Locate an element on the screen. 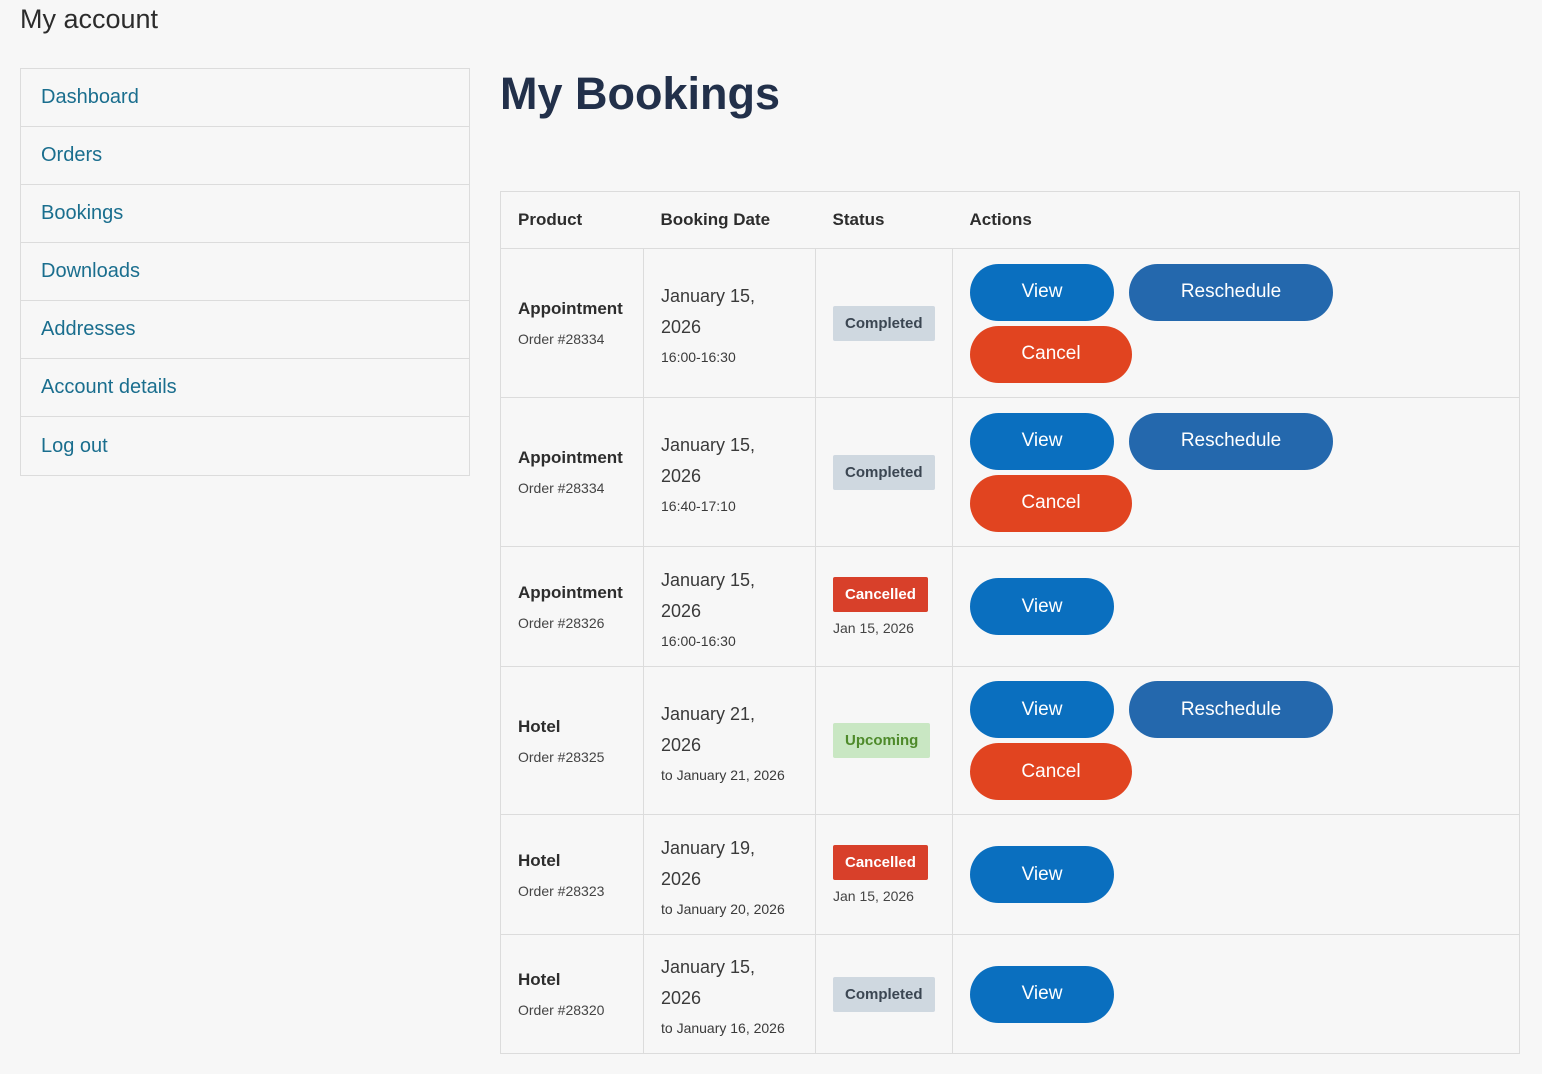 The width and height of the screenshot is (1542, 1074). product-cell: Hotel Order #28323 is located at coordinates (572, 874).